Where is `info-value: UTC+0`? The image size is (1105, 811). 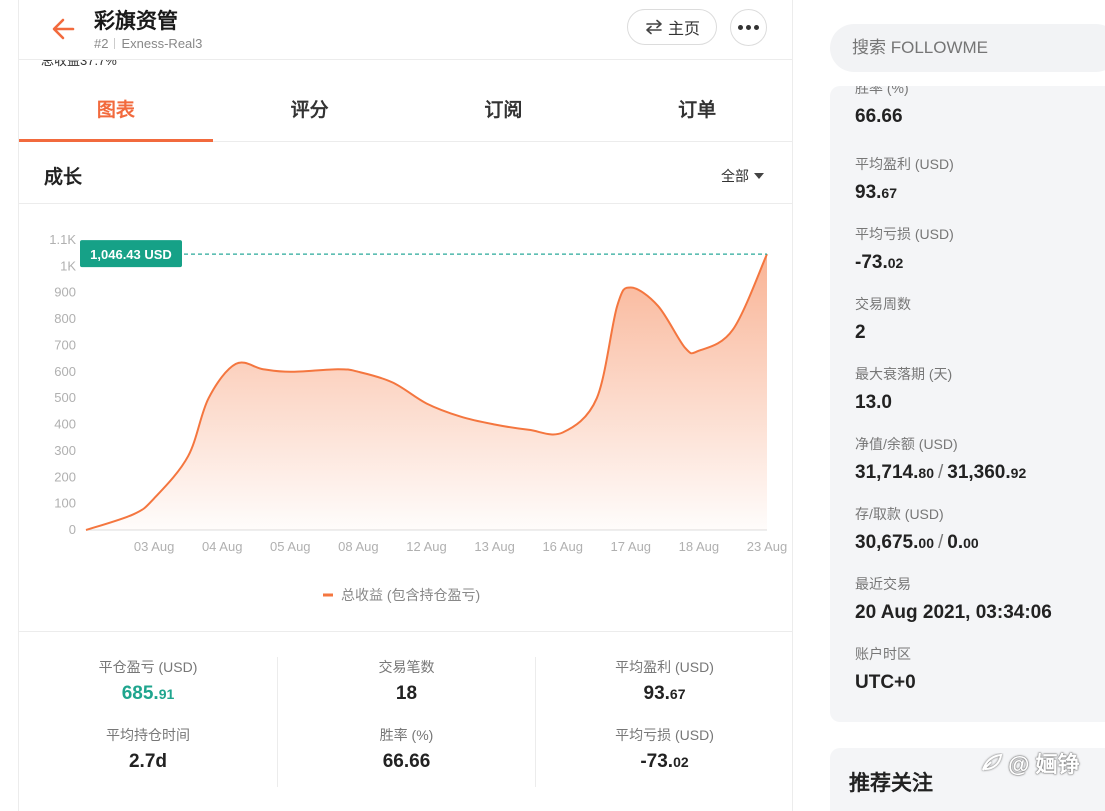
info-value: UTC+0 is located at coordinates (885, 682).